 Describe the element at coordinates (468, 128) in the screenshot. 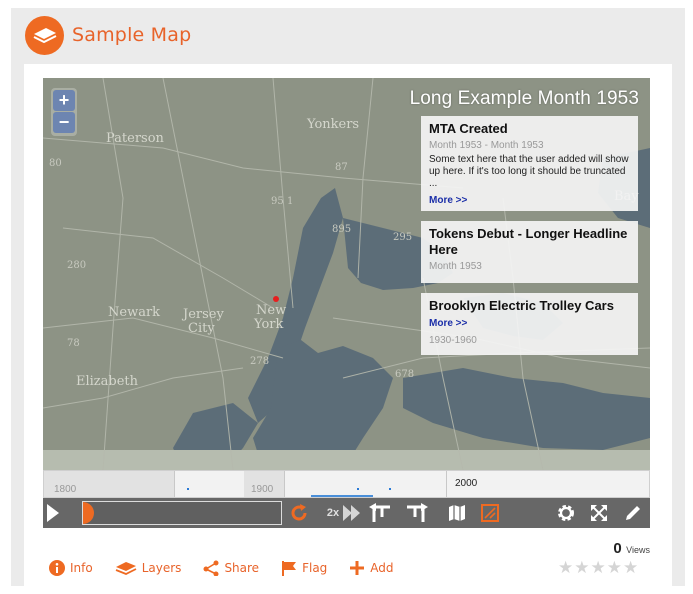

I see `event-title: MTA Created` at that location.